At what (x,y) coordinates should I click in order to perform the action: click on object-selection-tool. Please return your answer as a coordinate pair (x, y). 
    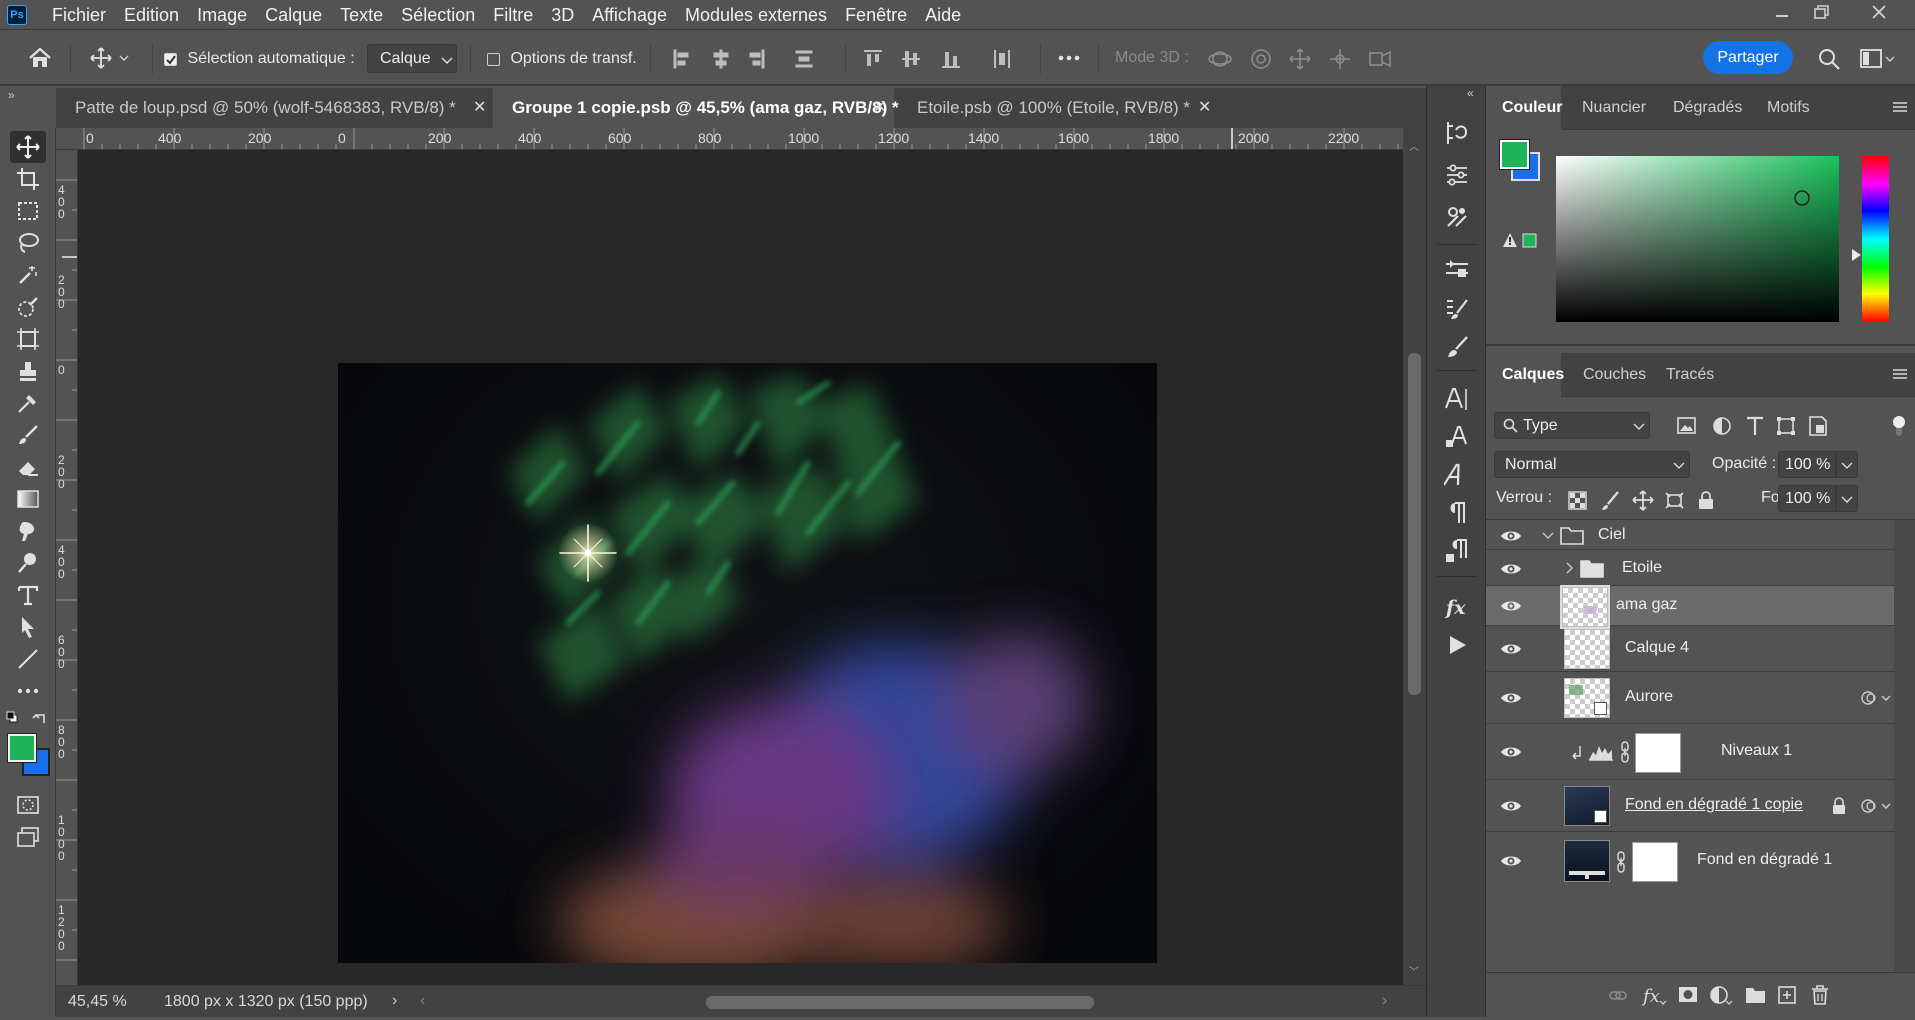
    Looking at the image, I should click on (28, 275).